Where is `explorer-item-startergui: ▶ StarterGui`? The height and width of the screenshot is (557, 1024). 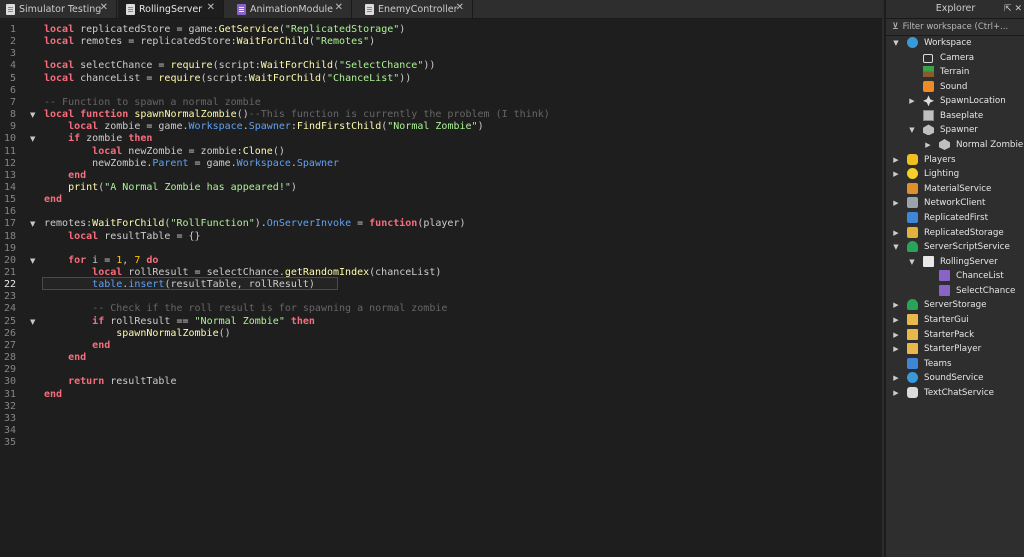
explorer-item-startergui: ▶ StarterGui is located at coordinates (955, 320).